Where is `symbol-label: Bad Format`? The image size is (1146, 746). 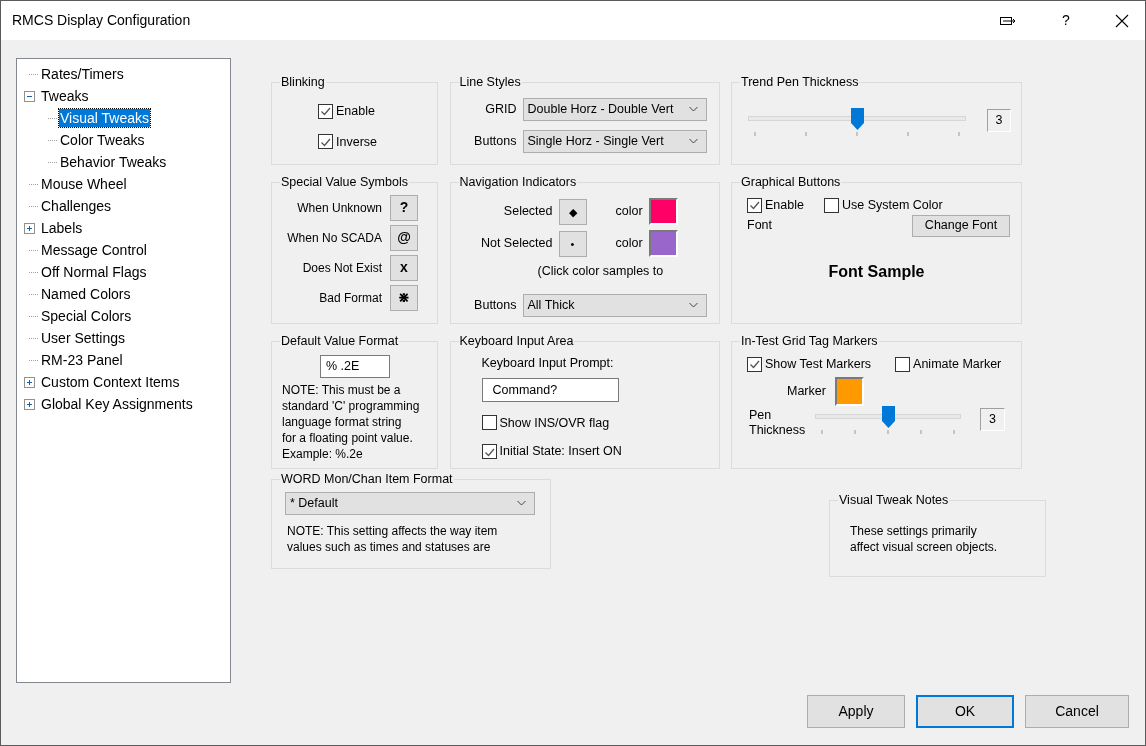 symbol-label: Bad Format is located at coordinates (350, 298).